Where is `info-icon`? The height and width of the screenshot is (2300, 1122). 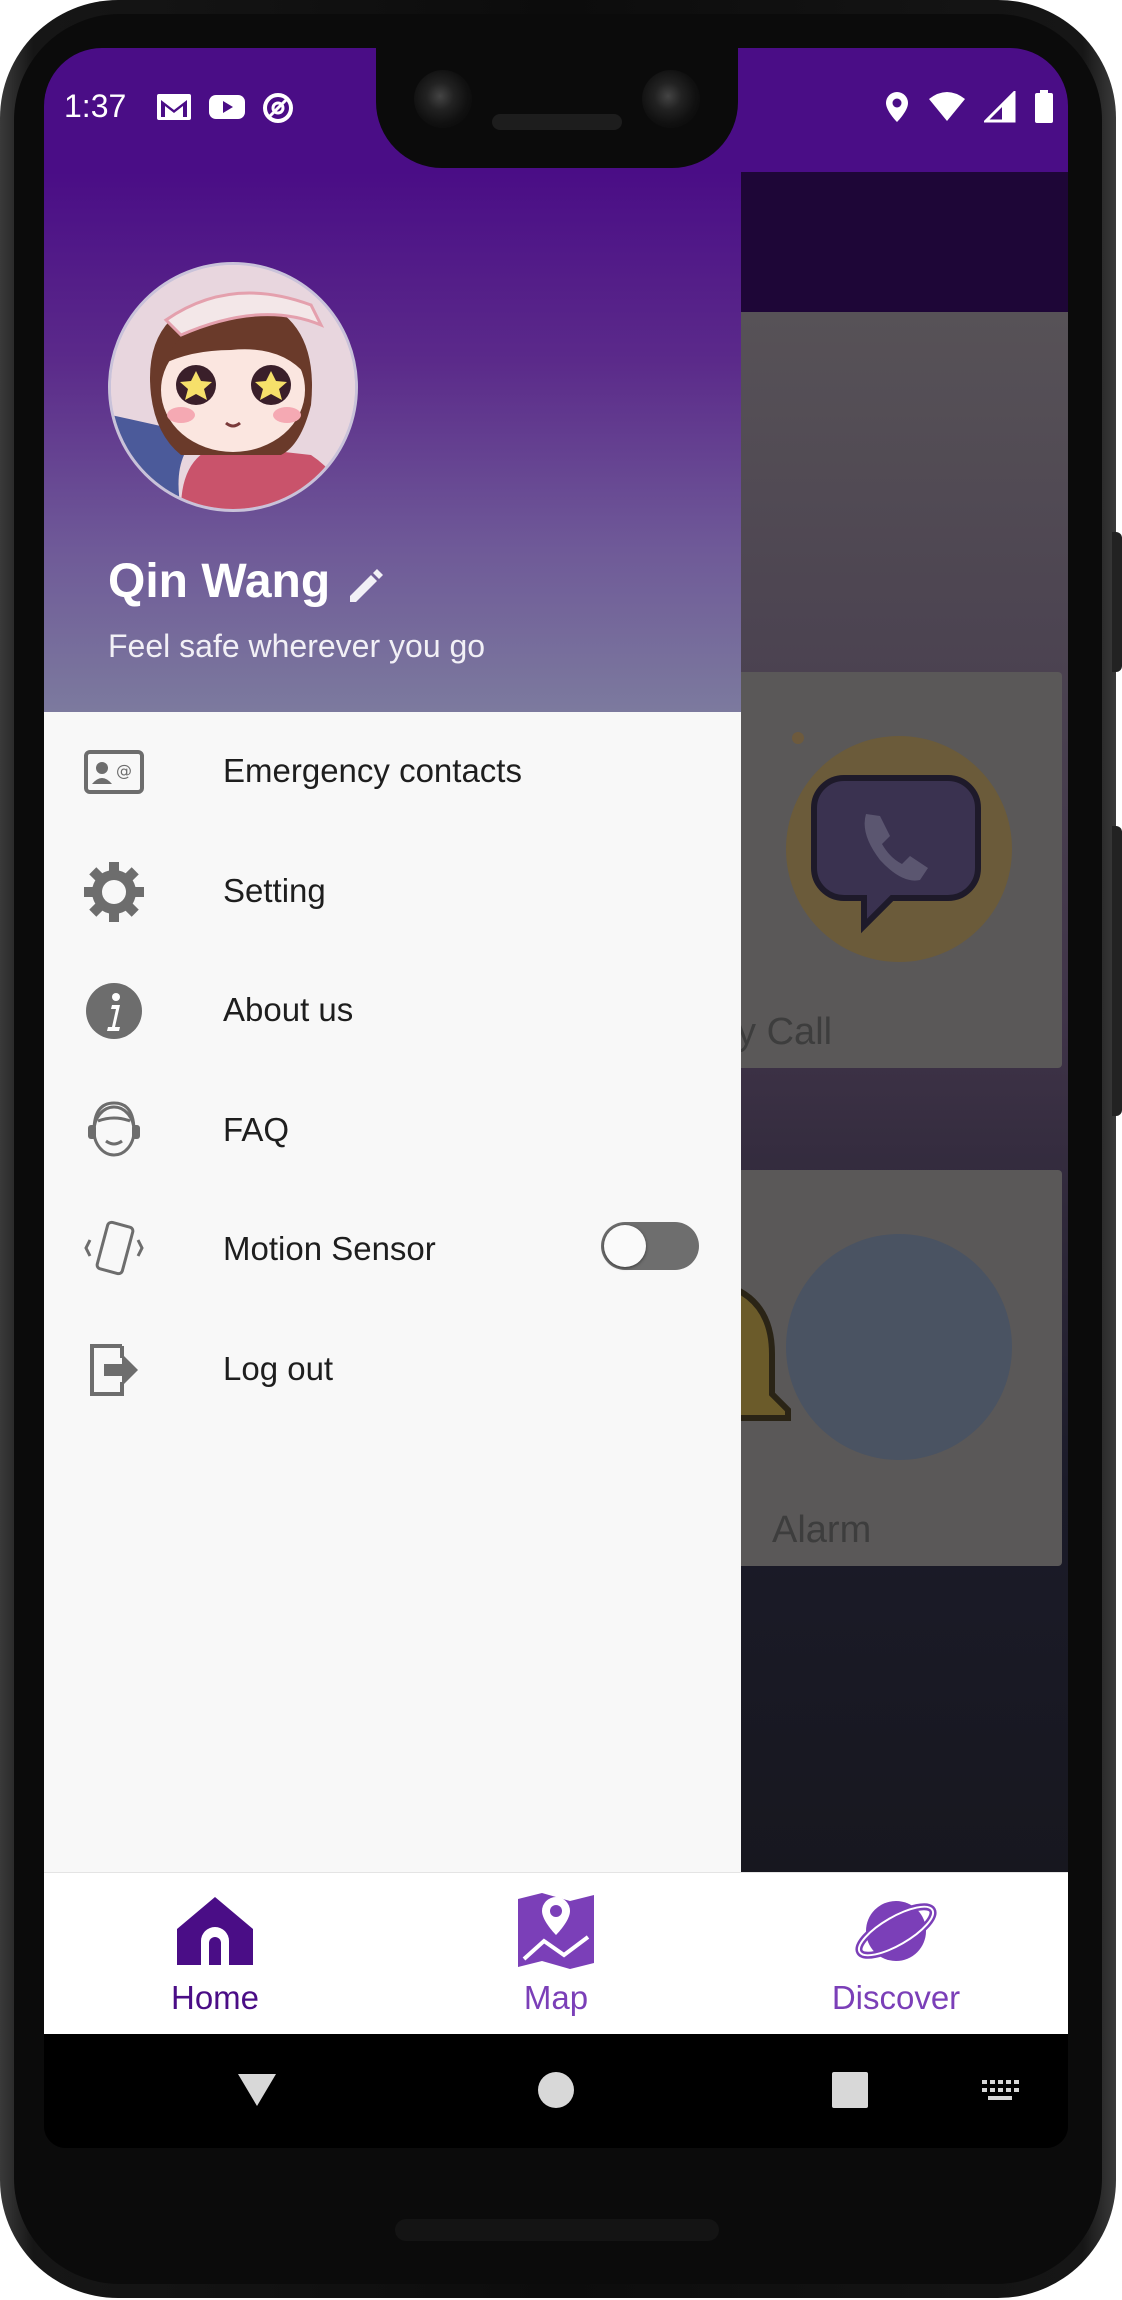
info-icon is located at coordinates (114, 1011).